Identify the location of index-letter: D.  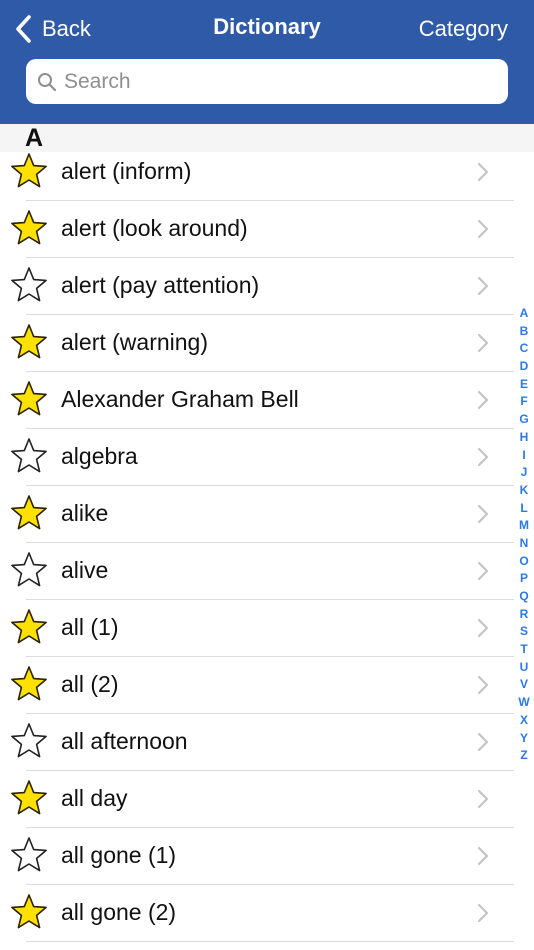
(524, 367).